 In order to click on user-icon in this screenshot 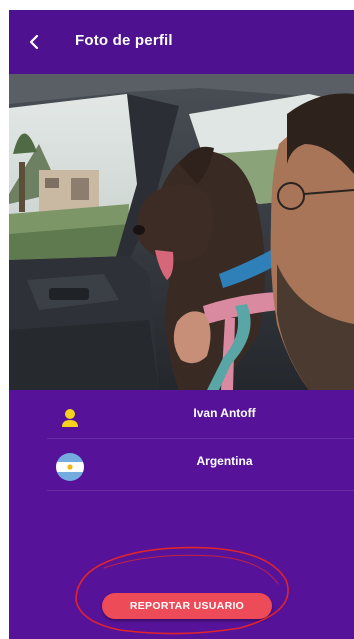, I will do `click(70, 419)`.